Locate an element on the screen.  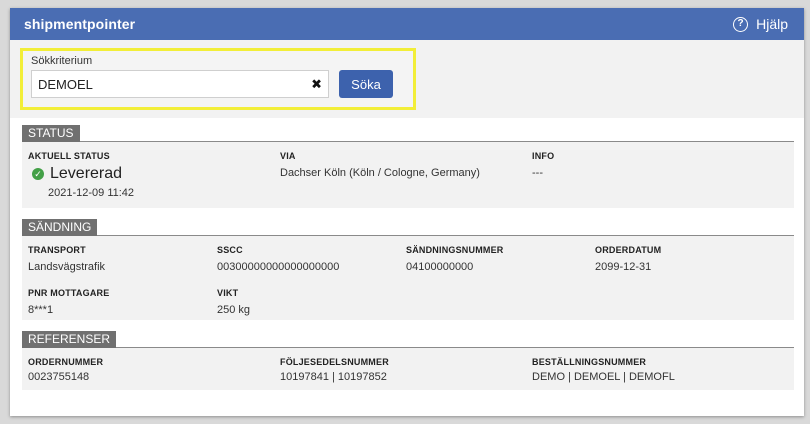
info-label: INFO is located at coordinates (543, 156).